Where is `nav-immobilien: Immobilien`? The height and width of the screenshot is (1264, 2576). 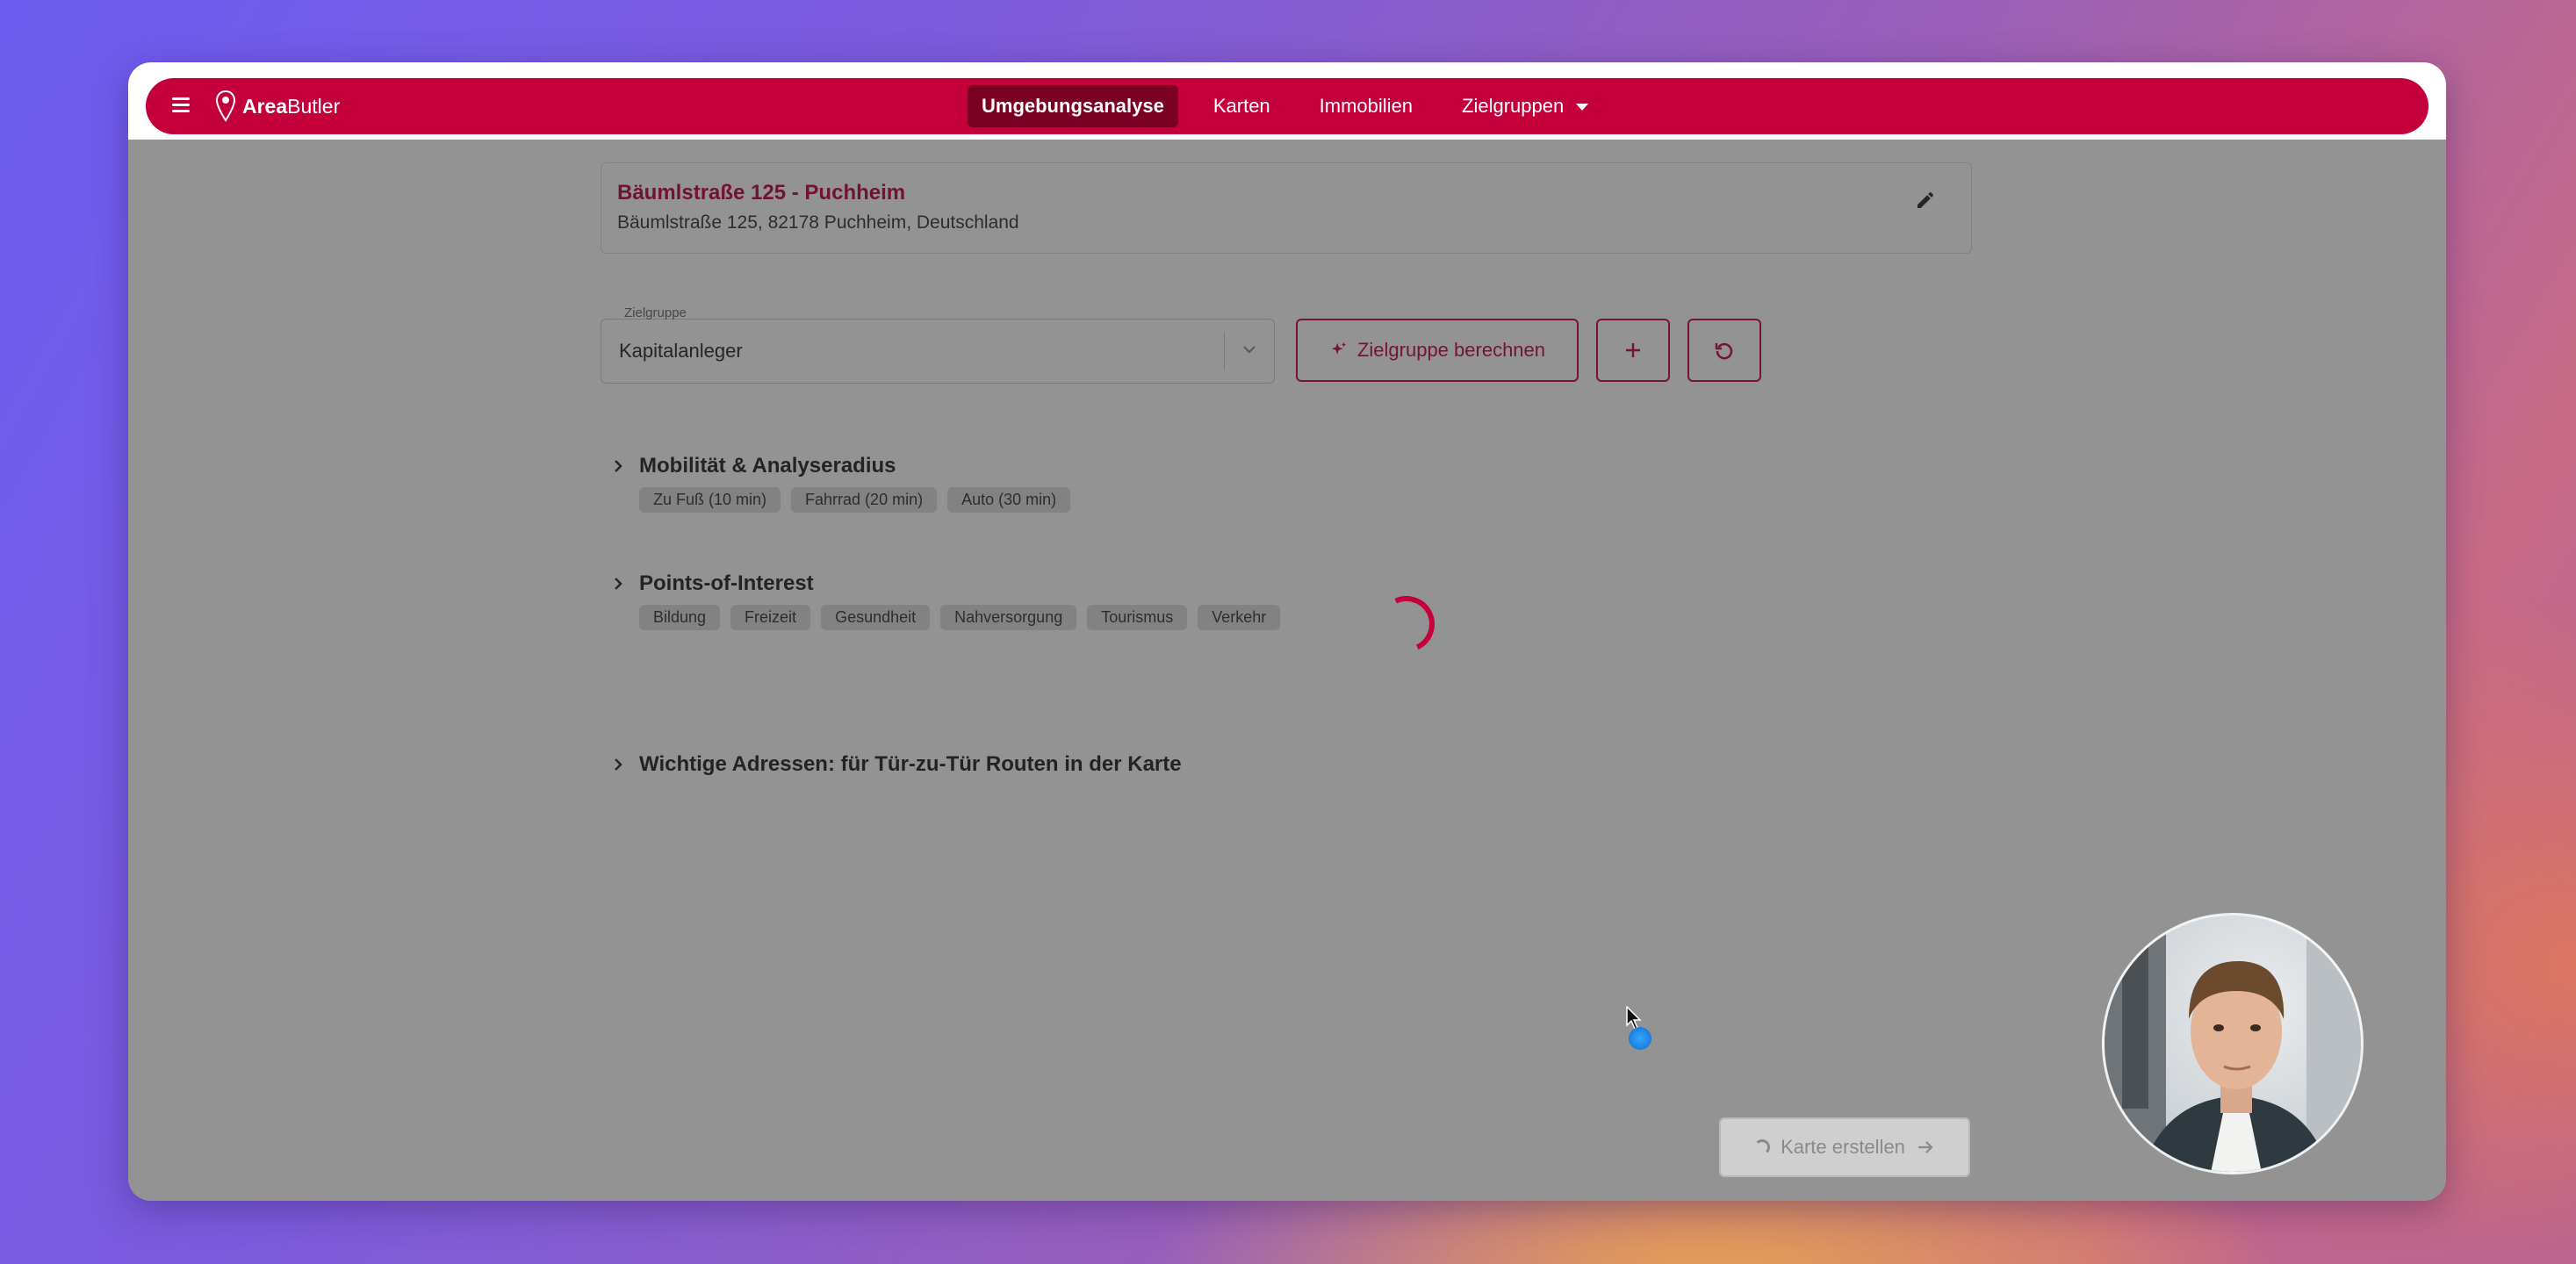
nav-immobilien: Immobilien is located at coordinates (1366, 106).